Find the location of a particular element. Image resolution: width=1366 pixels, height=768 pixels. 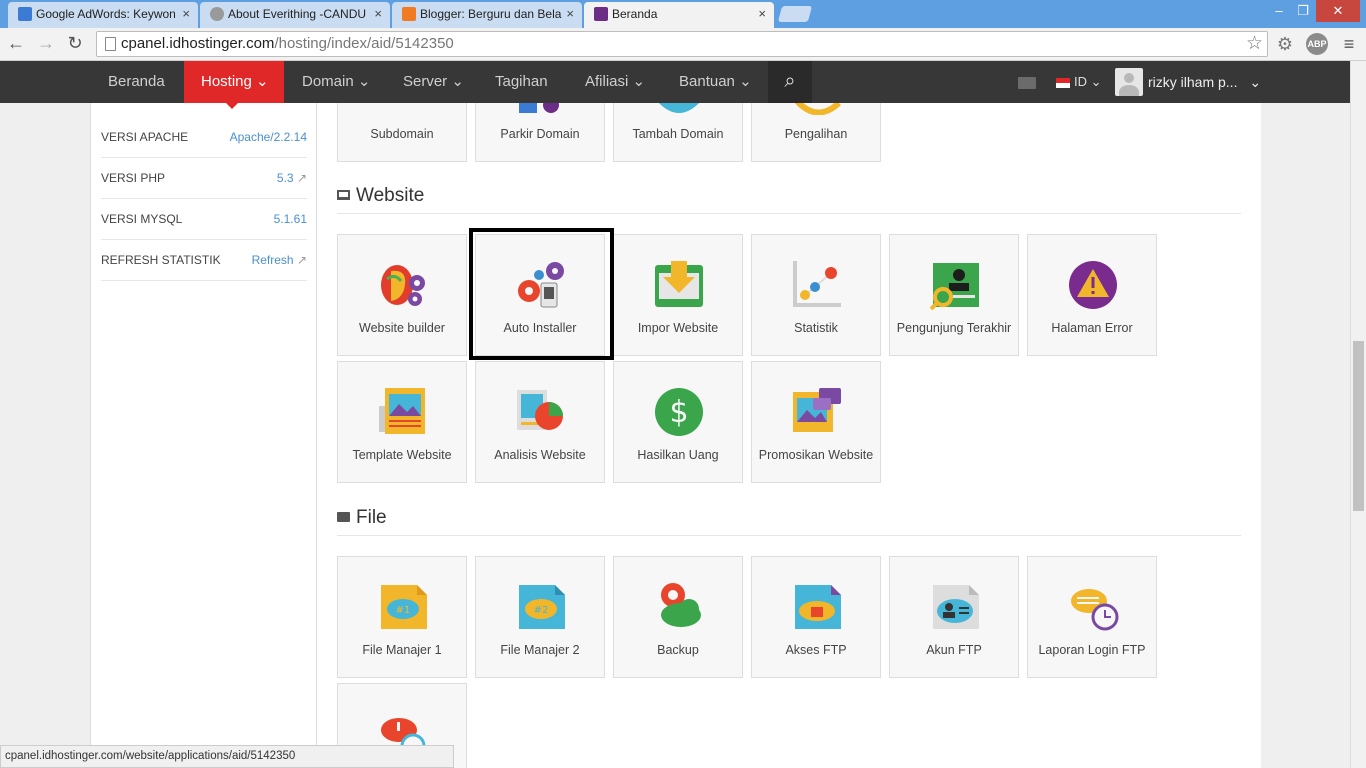

svg-text: #2 is located at coordinates (541, 610).